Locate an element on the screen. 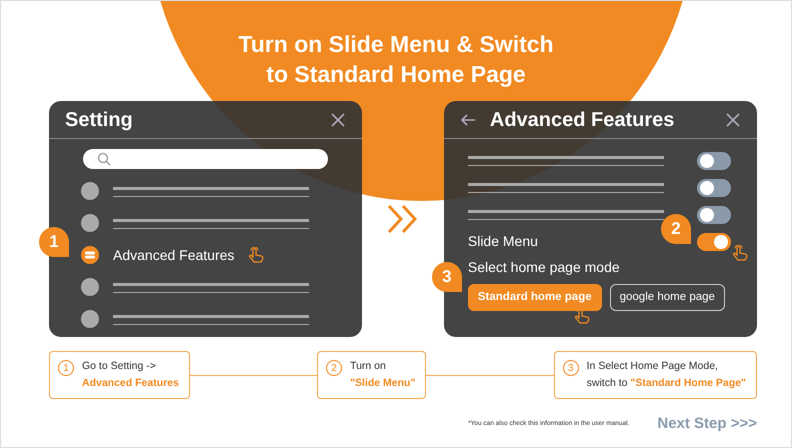  panel-title: Advanced Features is located at coordinates (583, 120).